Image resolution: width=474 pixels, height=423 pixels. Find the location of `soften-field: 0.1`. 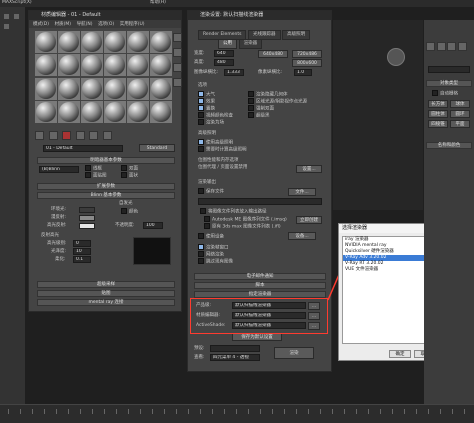

soften-field: 0.1 is located at coordinates (82, 259).